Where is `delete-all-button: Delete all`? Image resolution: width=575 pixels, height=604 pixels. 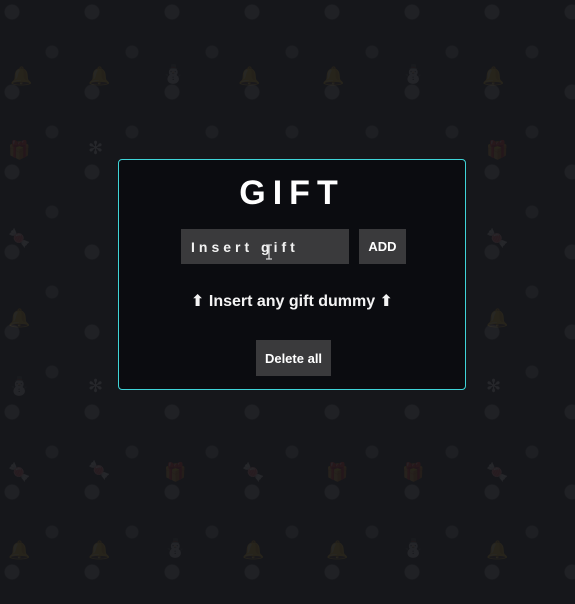 delete-all-button: Delete all is located at coordinates (293, 358).